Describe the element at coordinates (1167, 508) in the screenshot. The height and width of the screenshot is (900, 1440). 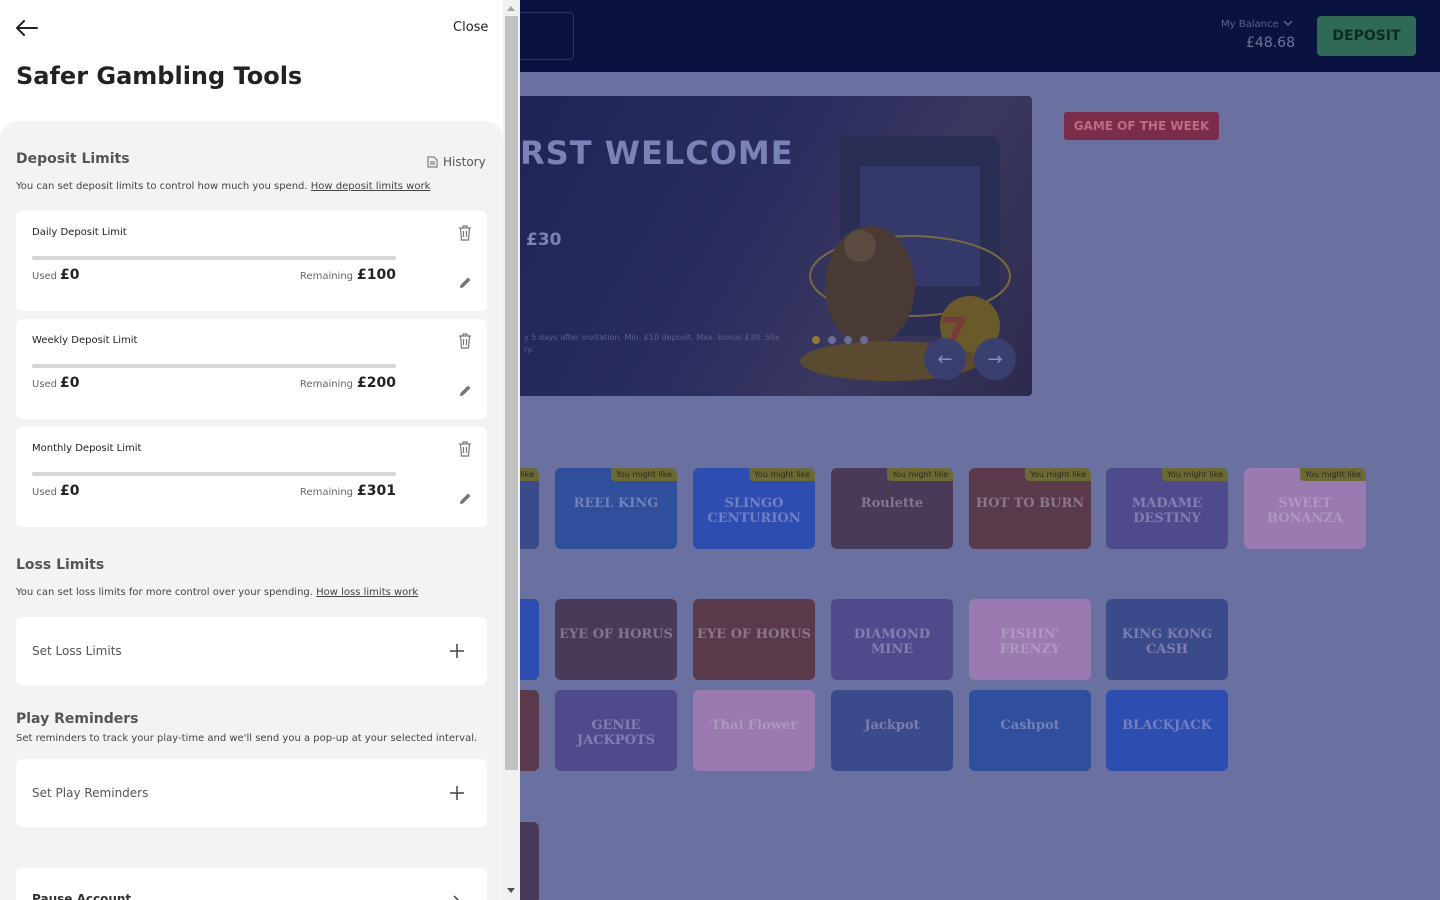
I see `game-tile: You might like MADAME DESTINY` at that location.